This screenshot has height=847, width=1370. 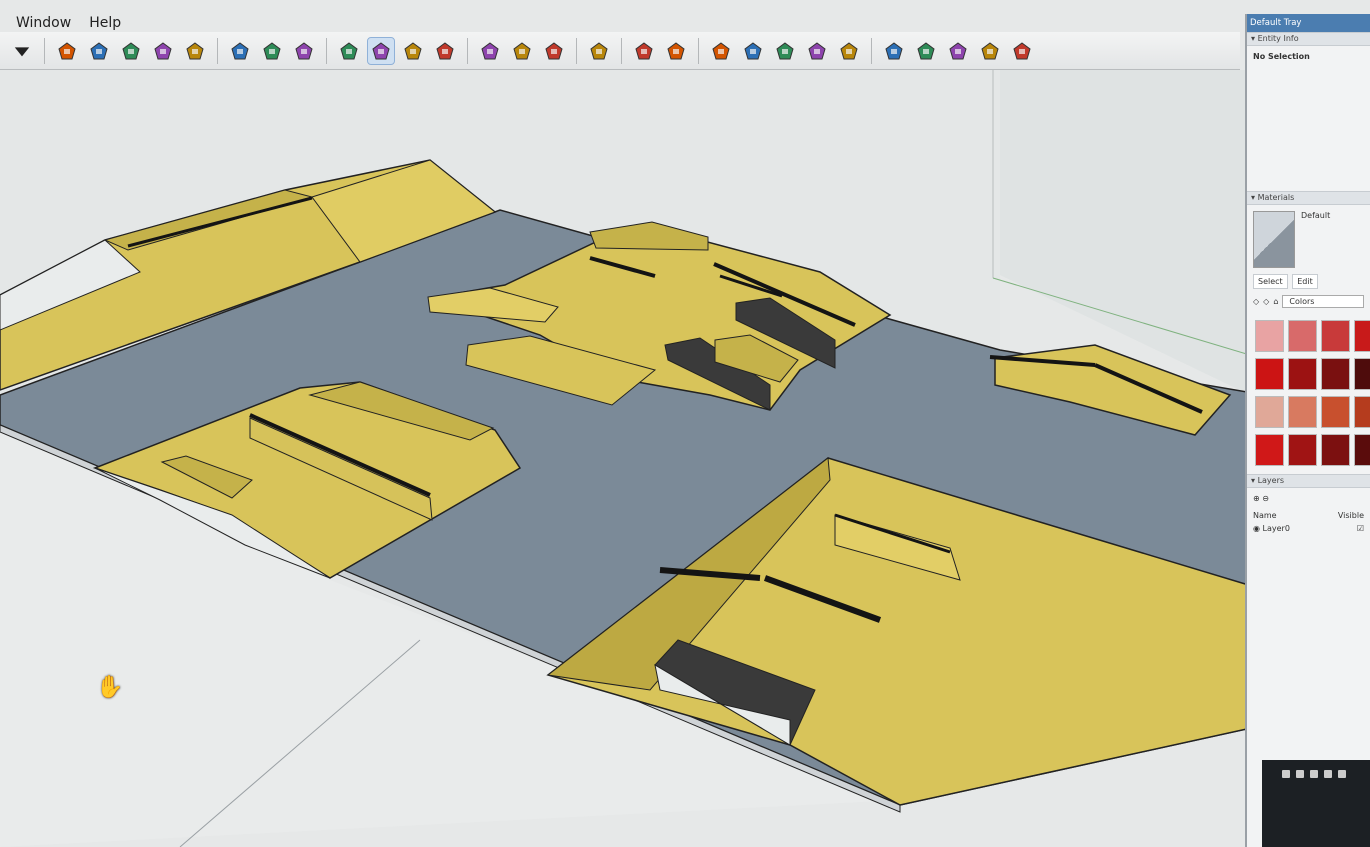 What do you see at coordinates (1274, 239) in the screenshot?
I see `material-preview` at bounding box center [1274, 239].